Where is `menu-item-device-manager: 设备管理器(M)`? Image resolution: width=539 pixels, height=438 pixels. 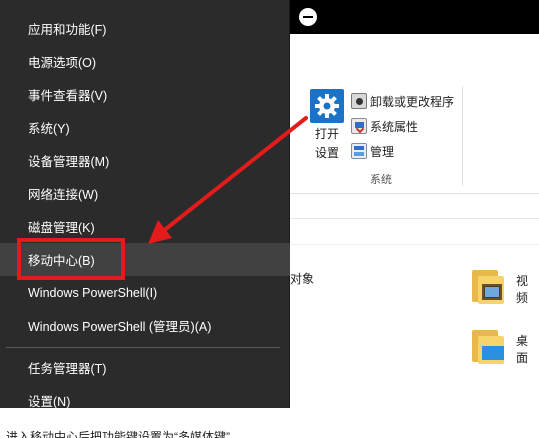 menu-item-device-manager: 设备管理器(M) is located at coordinates (145, 160).